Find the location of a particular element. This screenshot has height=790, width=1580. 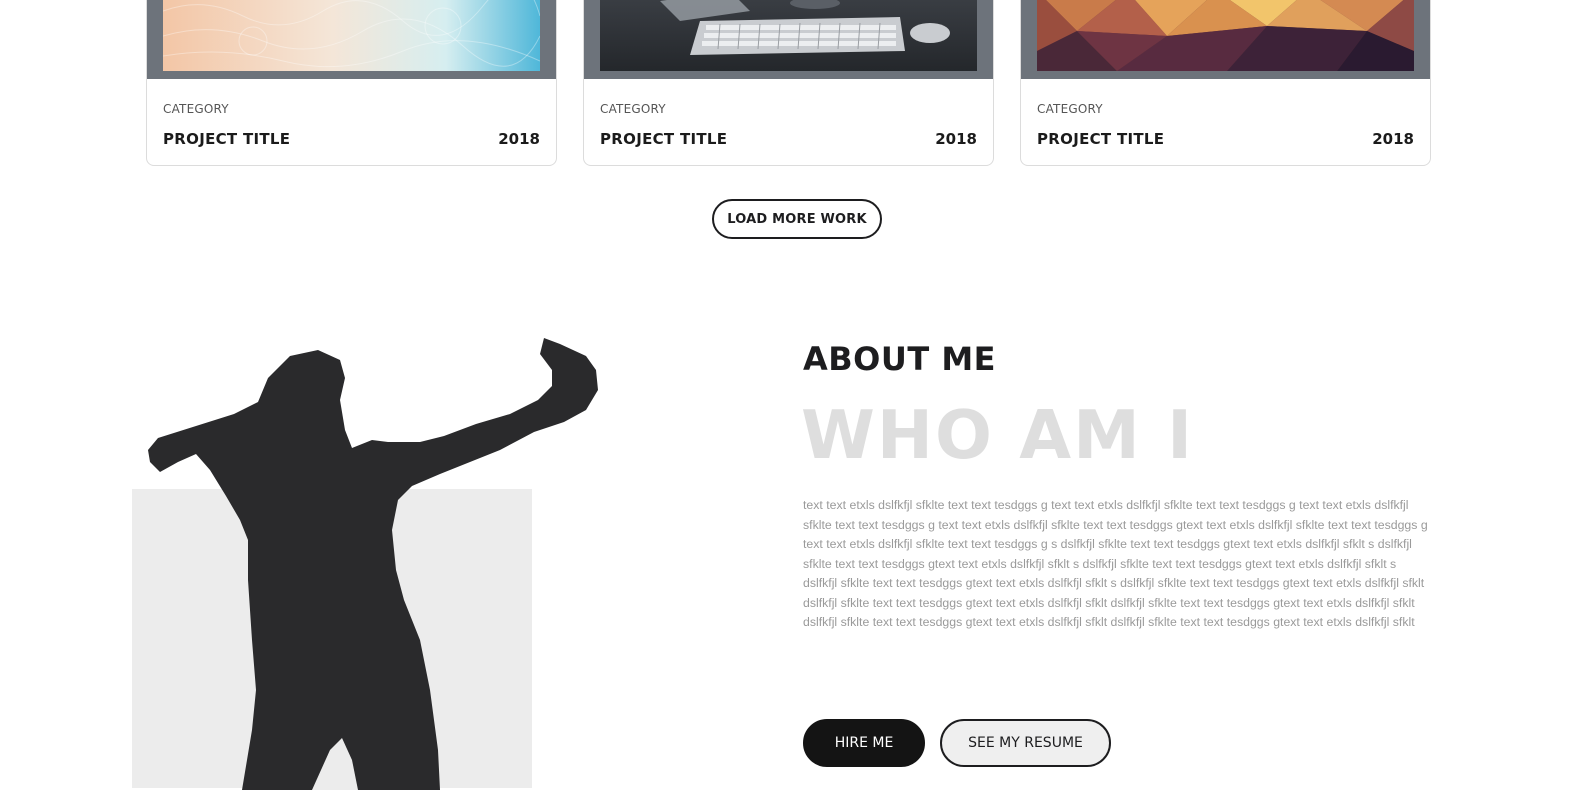

see-resume-button: SEE MY RESUME is located at coordinates (1025, 743).